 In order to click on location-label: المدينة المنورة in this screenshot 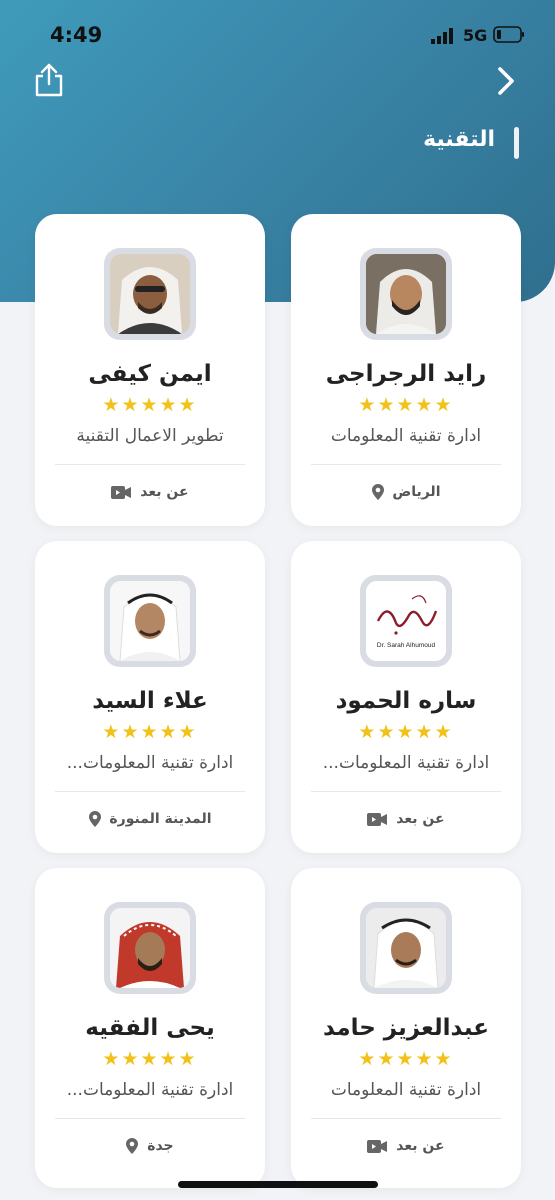, I will do `click(160, 819)`.